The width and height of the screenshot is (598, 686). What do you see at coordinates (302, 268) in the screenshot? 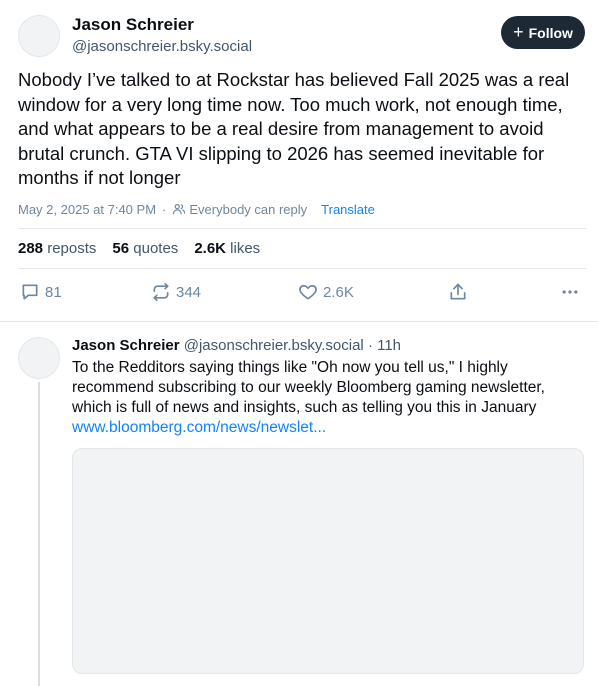
I see `divider-bottom` at bounding box center [302, 268].